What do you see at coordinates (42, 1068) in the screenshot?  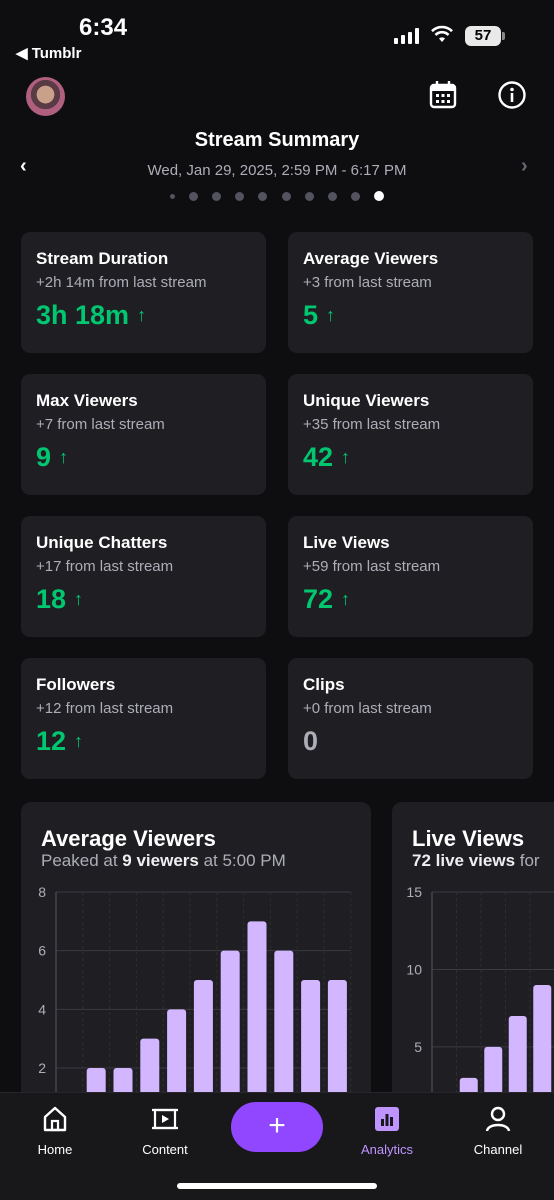 I see `y-tick-label: 2` at bounding box center [42, 1068].